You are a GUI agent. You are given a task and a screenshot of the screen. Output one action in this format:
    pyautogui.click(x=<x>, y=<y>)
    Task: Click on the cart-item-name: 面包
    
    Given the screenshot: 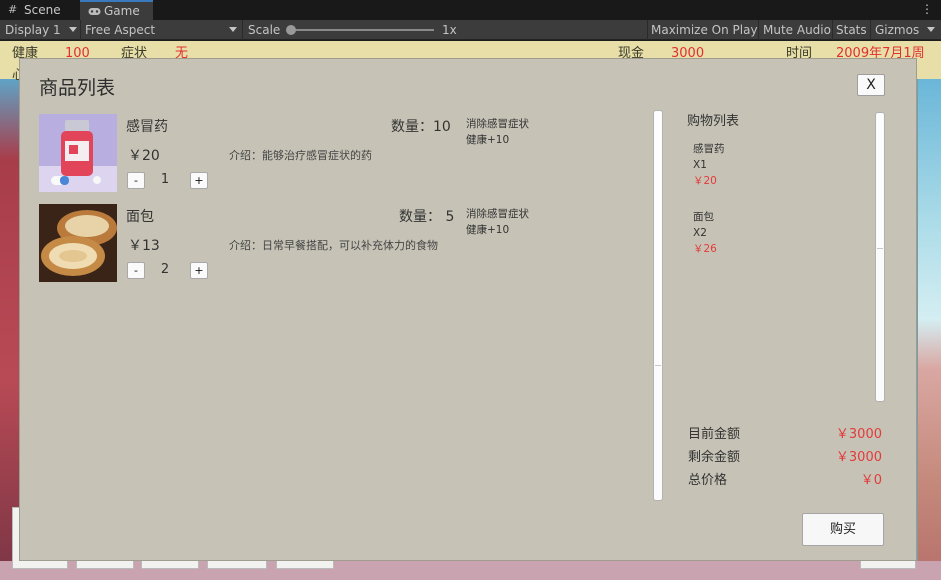 What is the action you would take?
    pyautogui.click(x=703, y=217)
    